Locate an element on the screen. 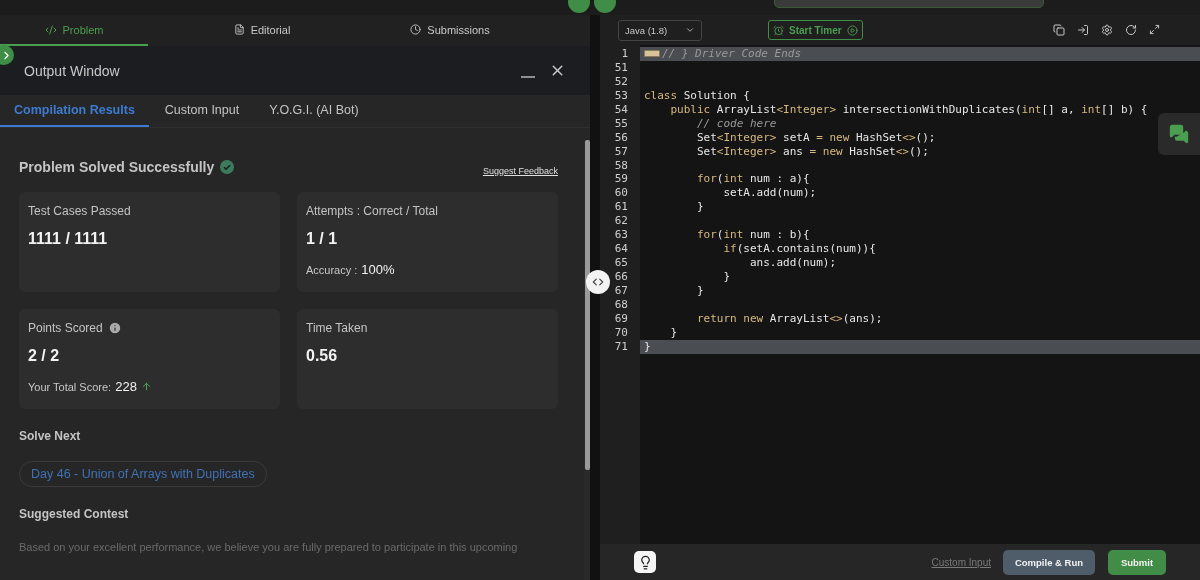  line-number: 63 is located at coordinates (621, 235).